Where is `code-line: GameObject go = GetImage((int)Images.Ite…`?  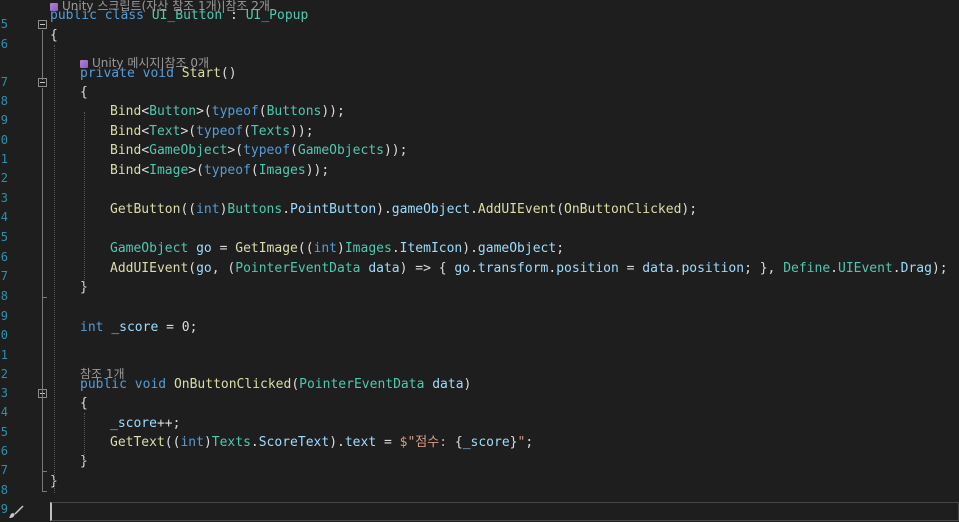
code-line: GameObject go = GetImage((int)Images.Ite… is located at coordinates (337, 248).